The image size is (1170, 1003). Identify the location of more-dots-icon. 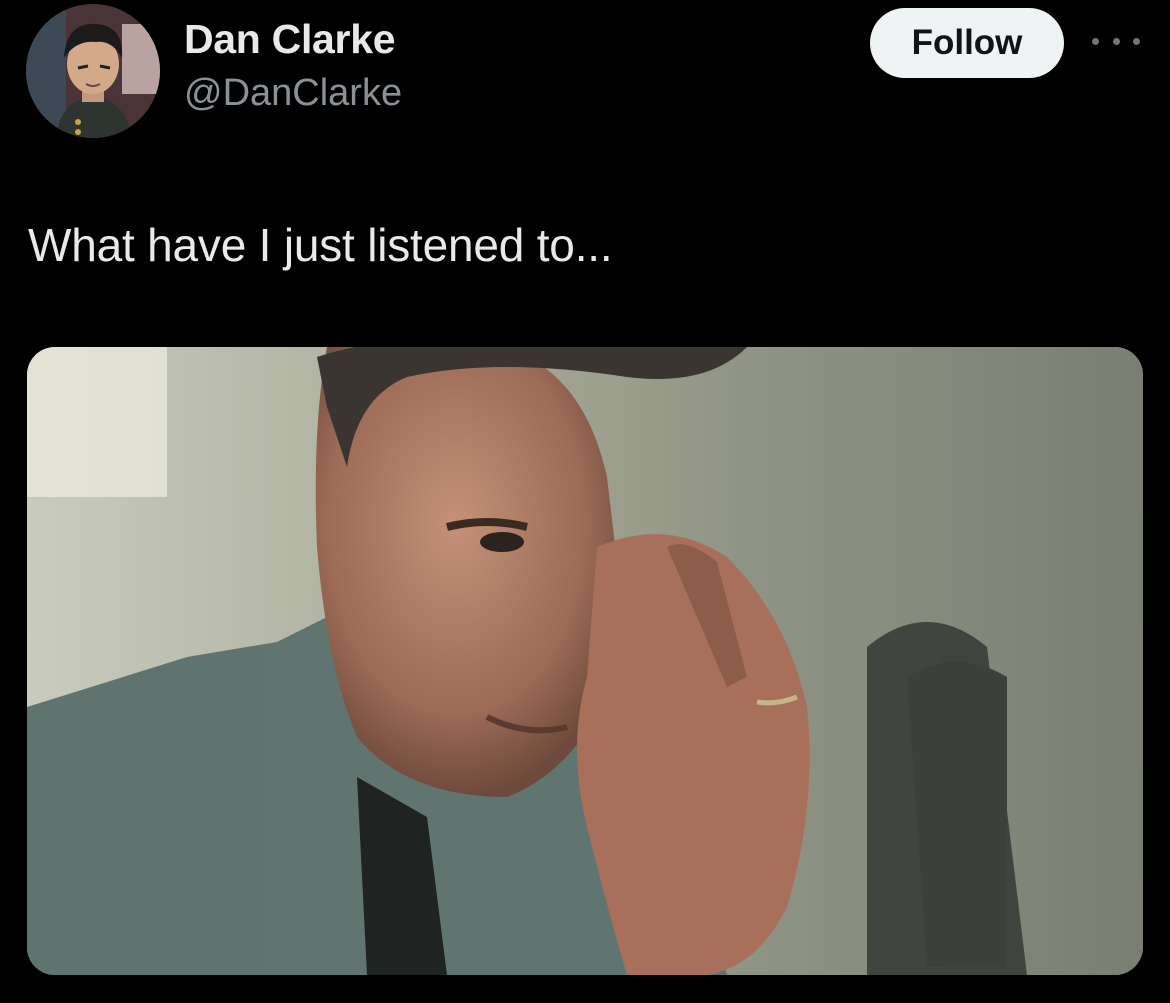
(1116, 41).